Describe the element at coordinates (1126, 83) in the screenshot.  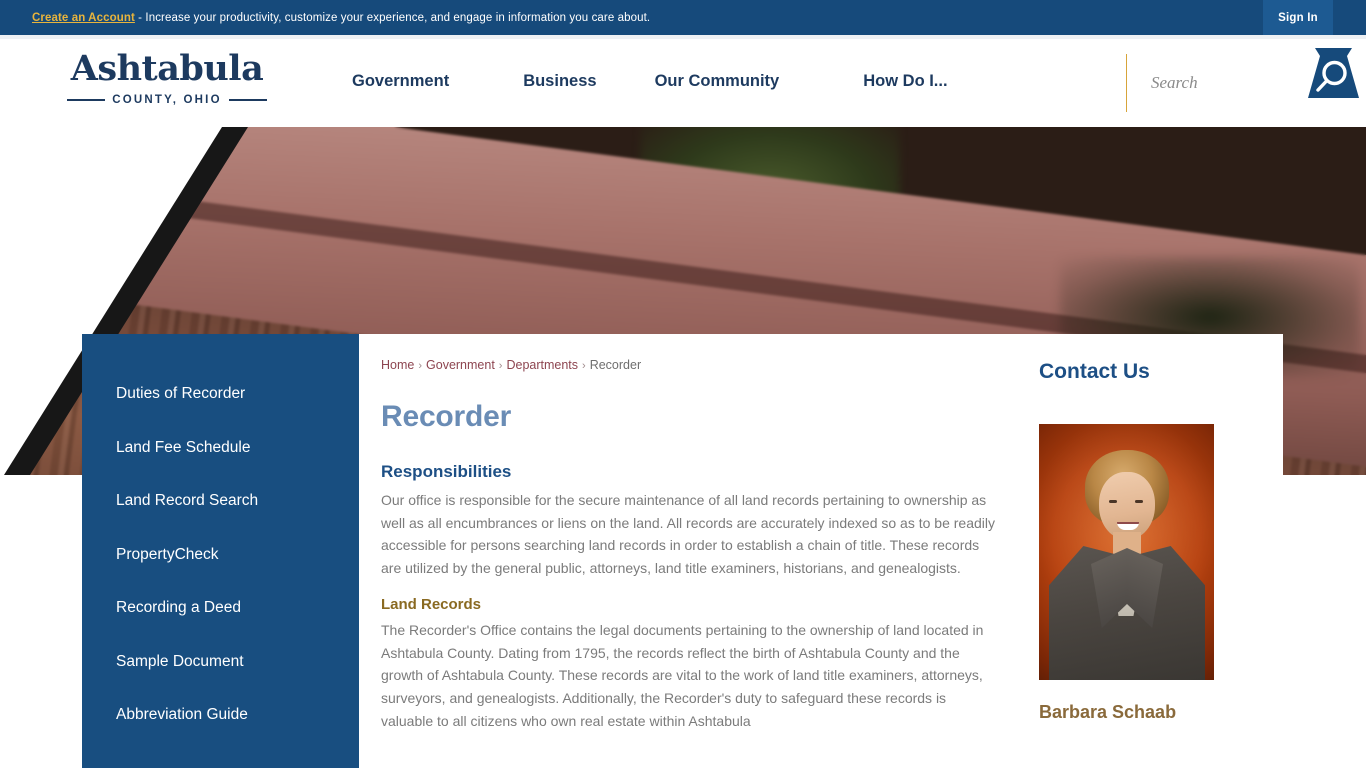
I see `search-divider` at that location.